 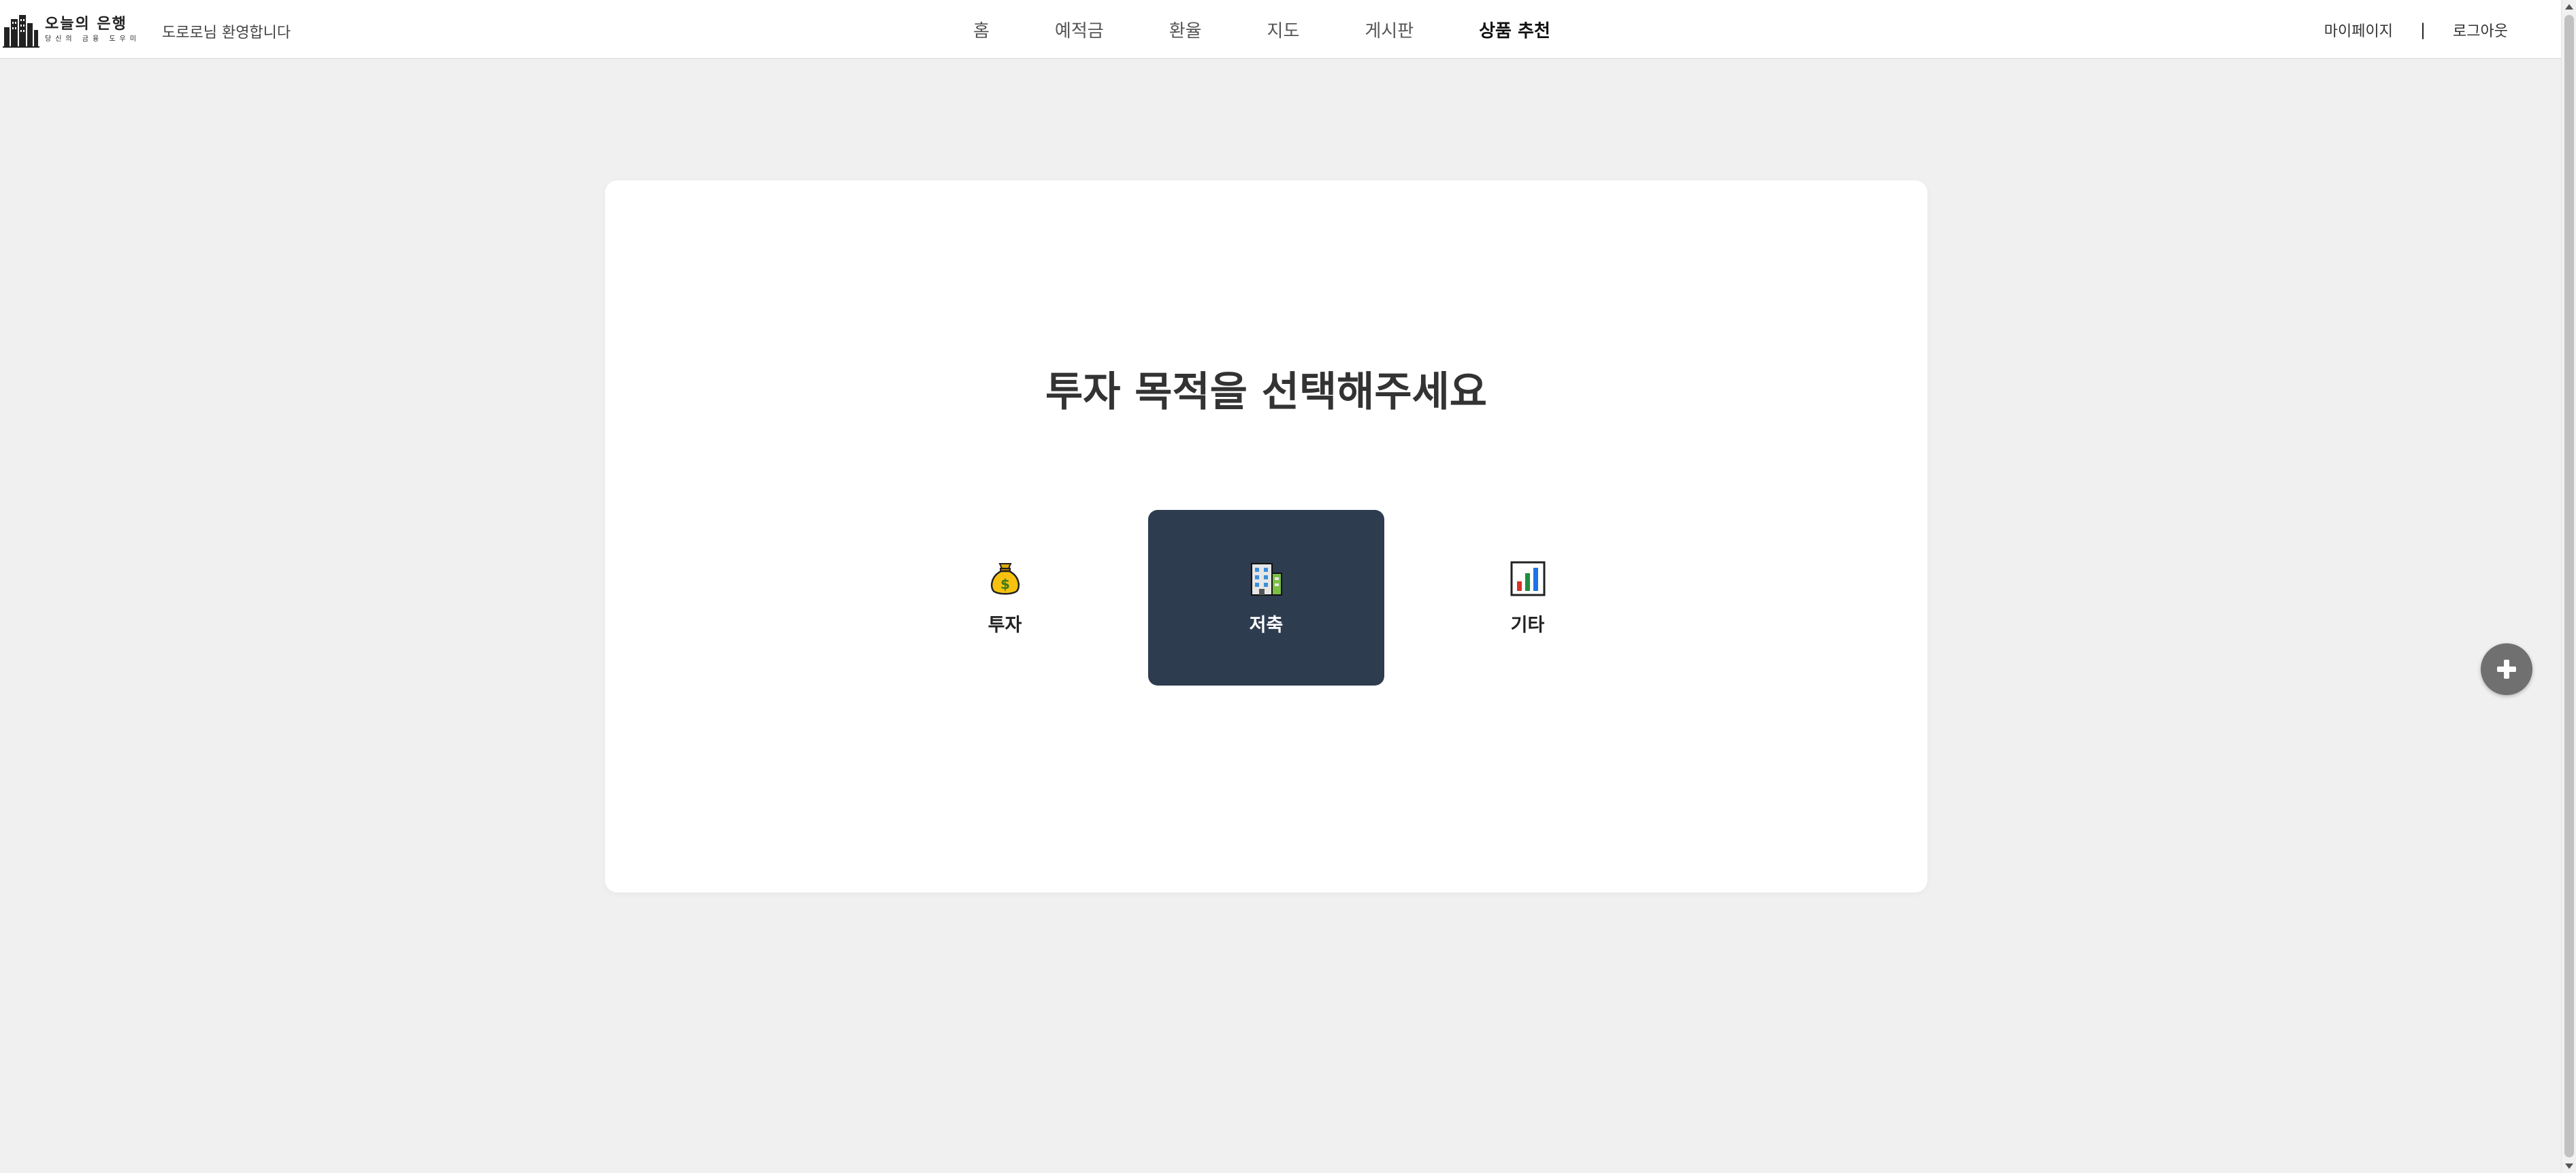 I want to click on money-bag-icon: $, so click(x=1005, y=578).